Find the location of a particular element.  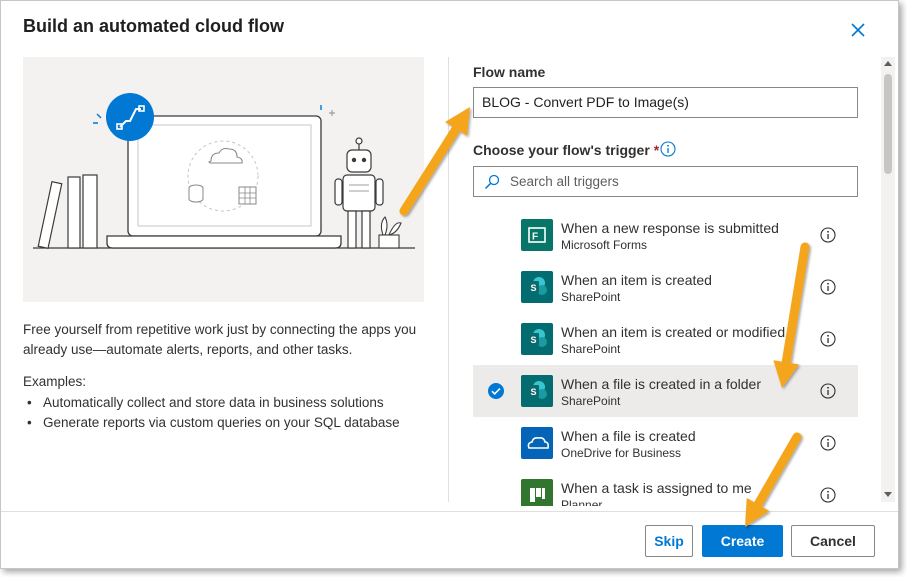

svg-text: F is located at coordinates (535, 237).